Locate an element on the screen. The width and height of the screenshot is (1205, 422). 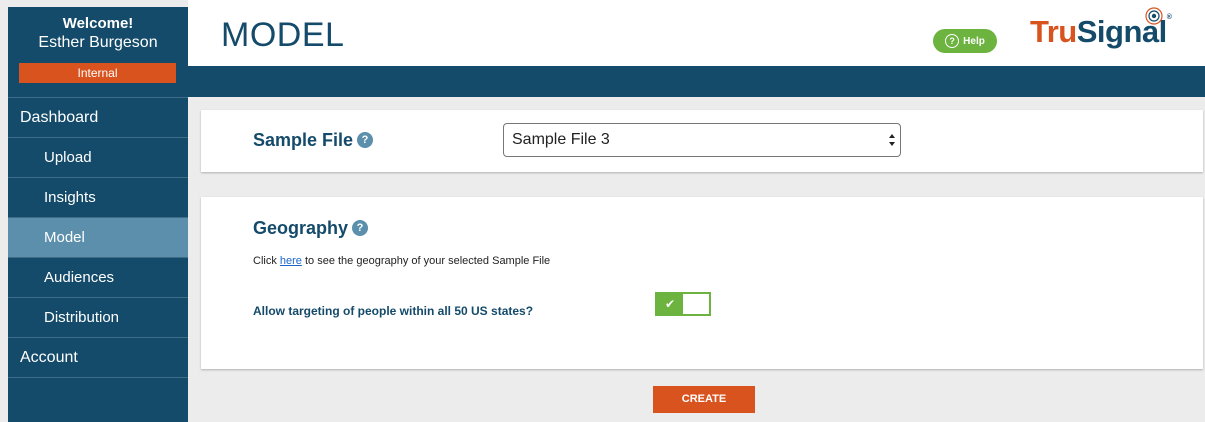
registered-mark: ® is located at coordinates (1169, 17).